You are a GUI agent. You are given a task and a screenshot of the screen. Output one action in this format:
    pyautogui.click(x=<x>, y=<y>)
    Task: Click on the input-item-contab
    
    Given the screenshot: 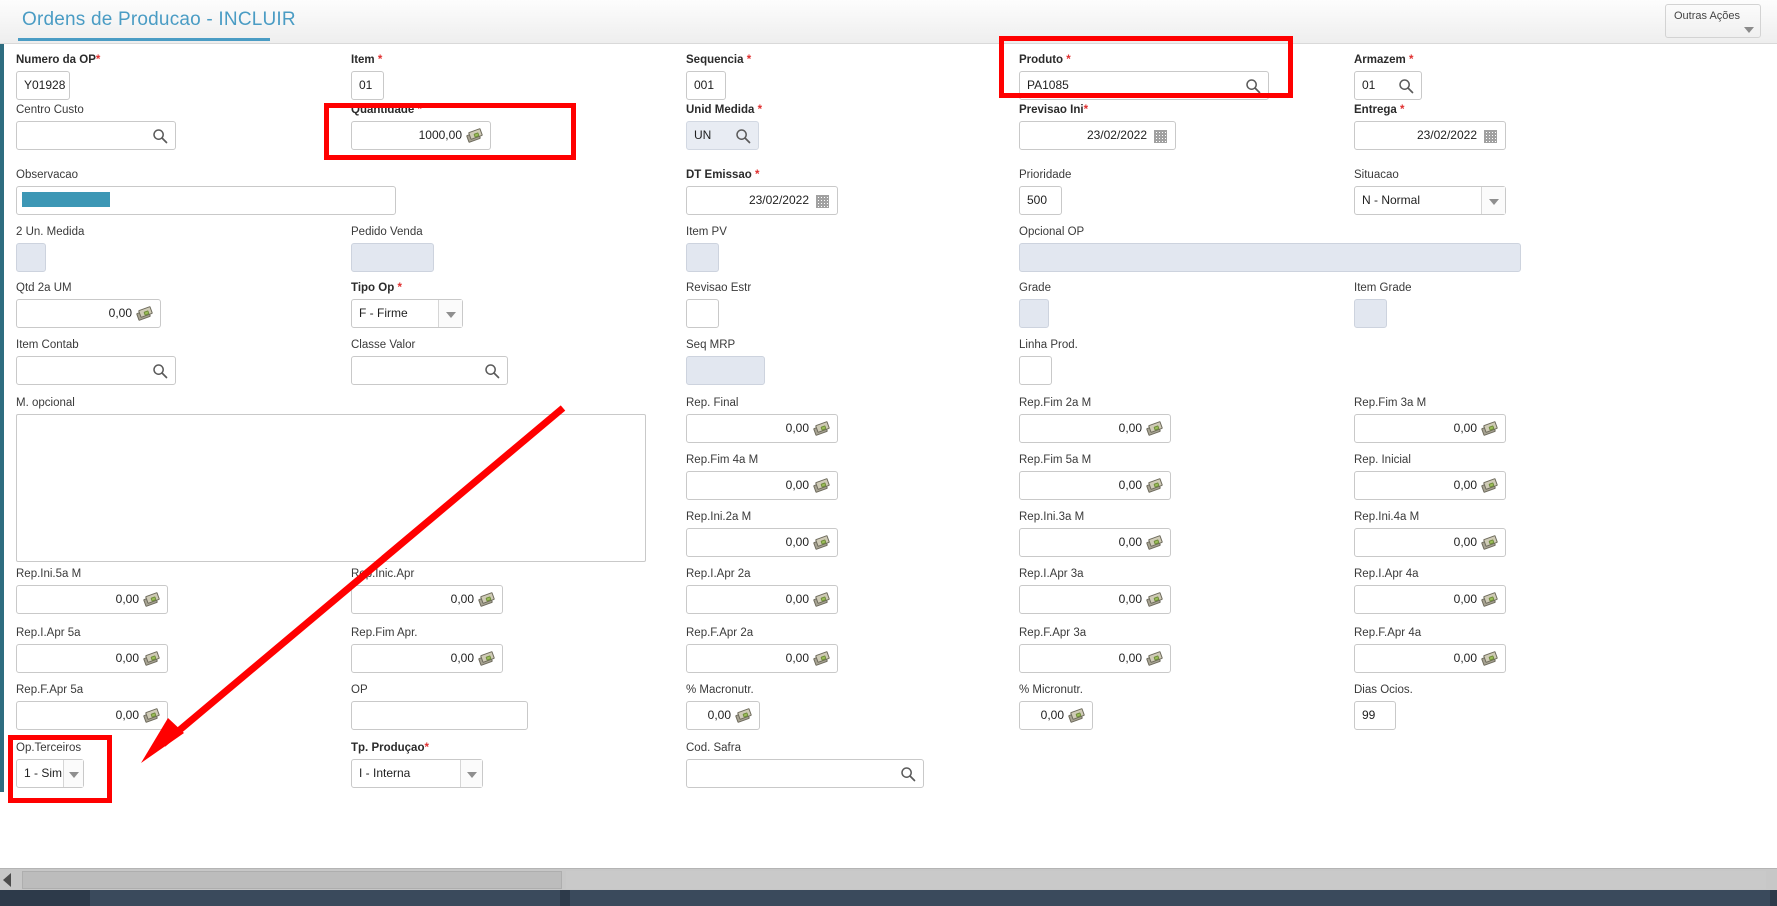 What is the action you would take?
    pyautogui.click(x=96, y=370)
    